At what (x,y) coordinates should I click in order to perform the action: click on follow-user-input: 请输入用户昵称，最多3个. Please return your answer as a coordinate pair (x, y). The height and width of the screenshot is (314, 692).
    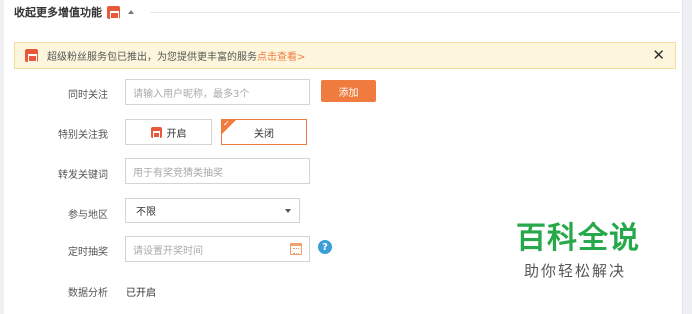
    Looking at the image, I should click on (217, 92).